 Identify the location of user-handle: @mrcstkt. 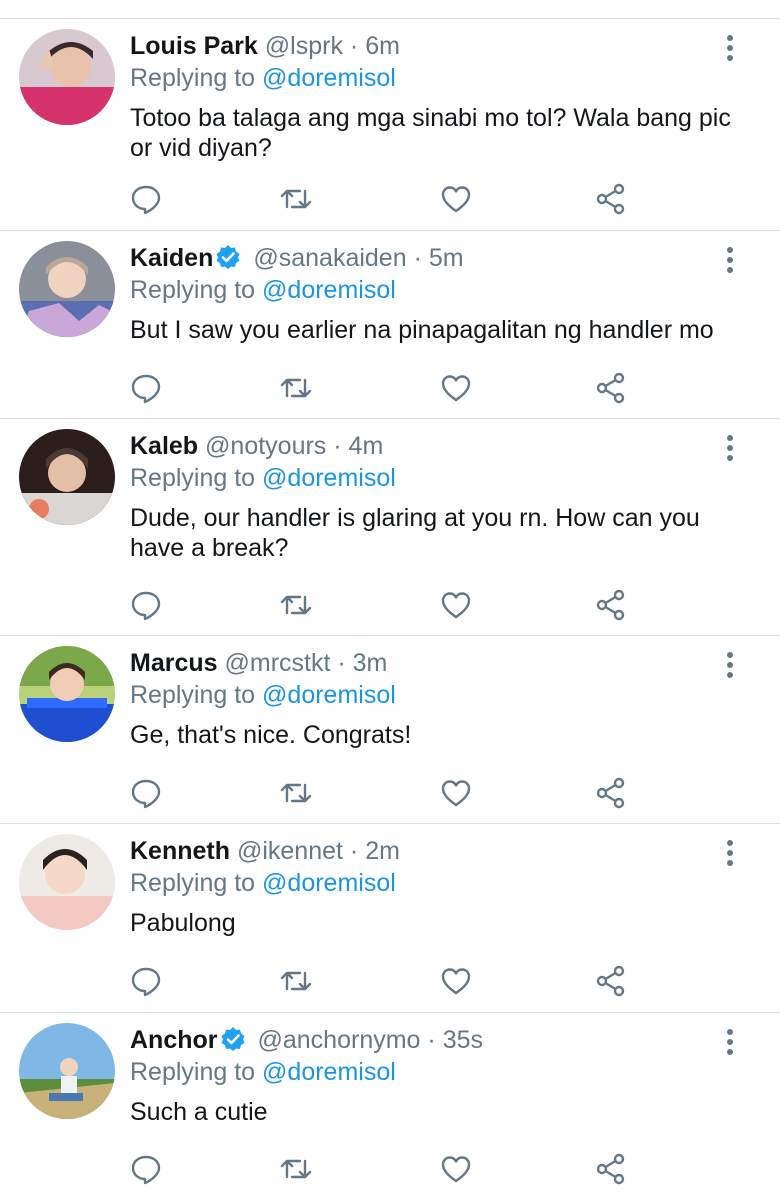
(278, 663).